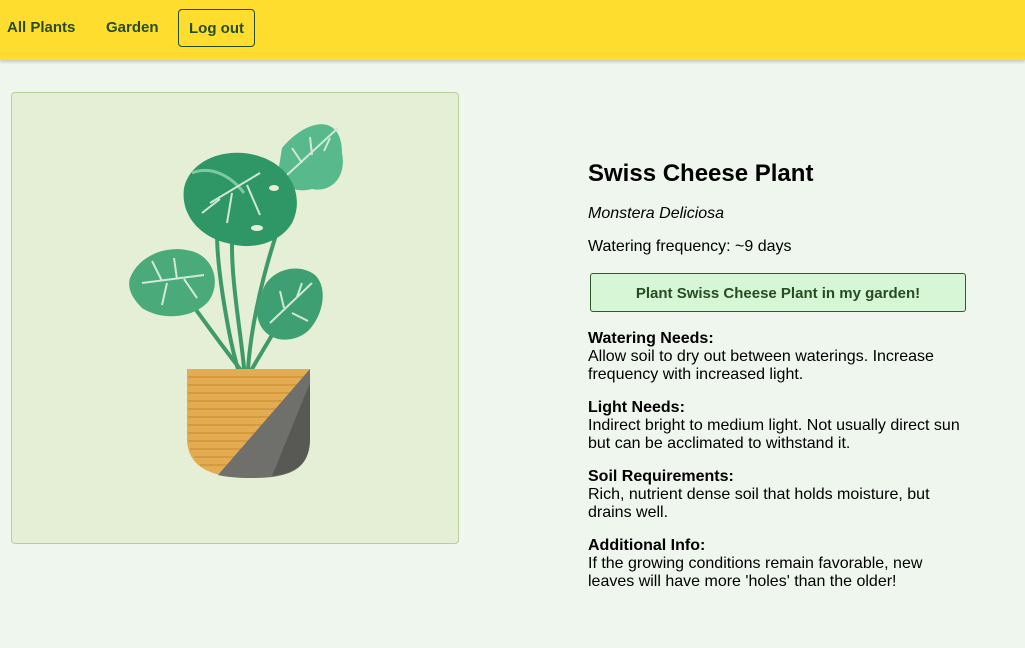  I want to click on soil-requirements-title: Soil Requirements:, so click(661, 476).